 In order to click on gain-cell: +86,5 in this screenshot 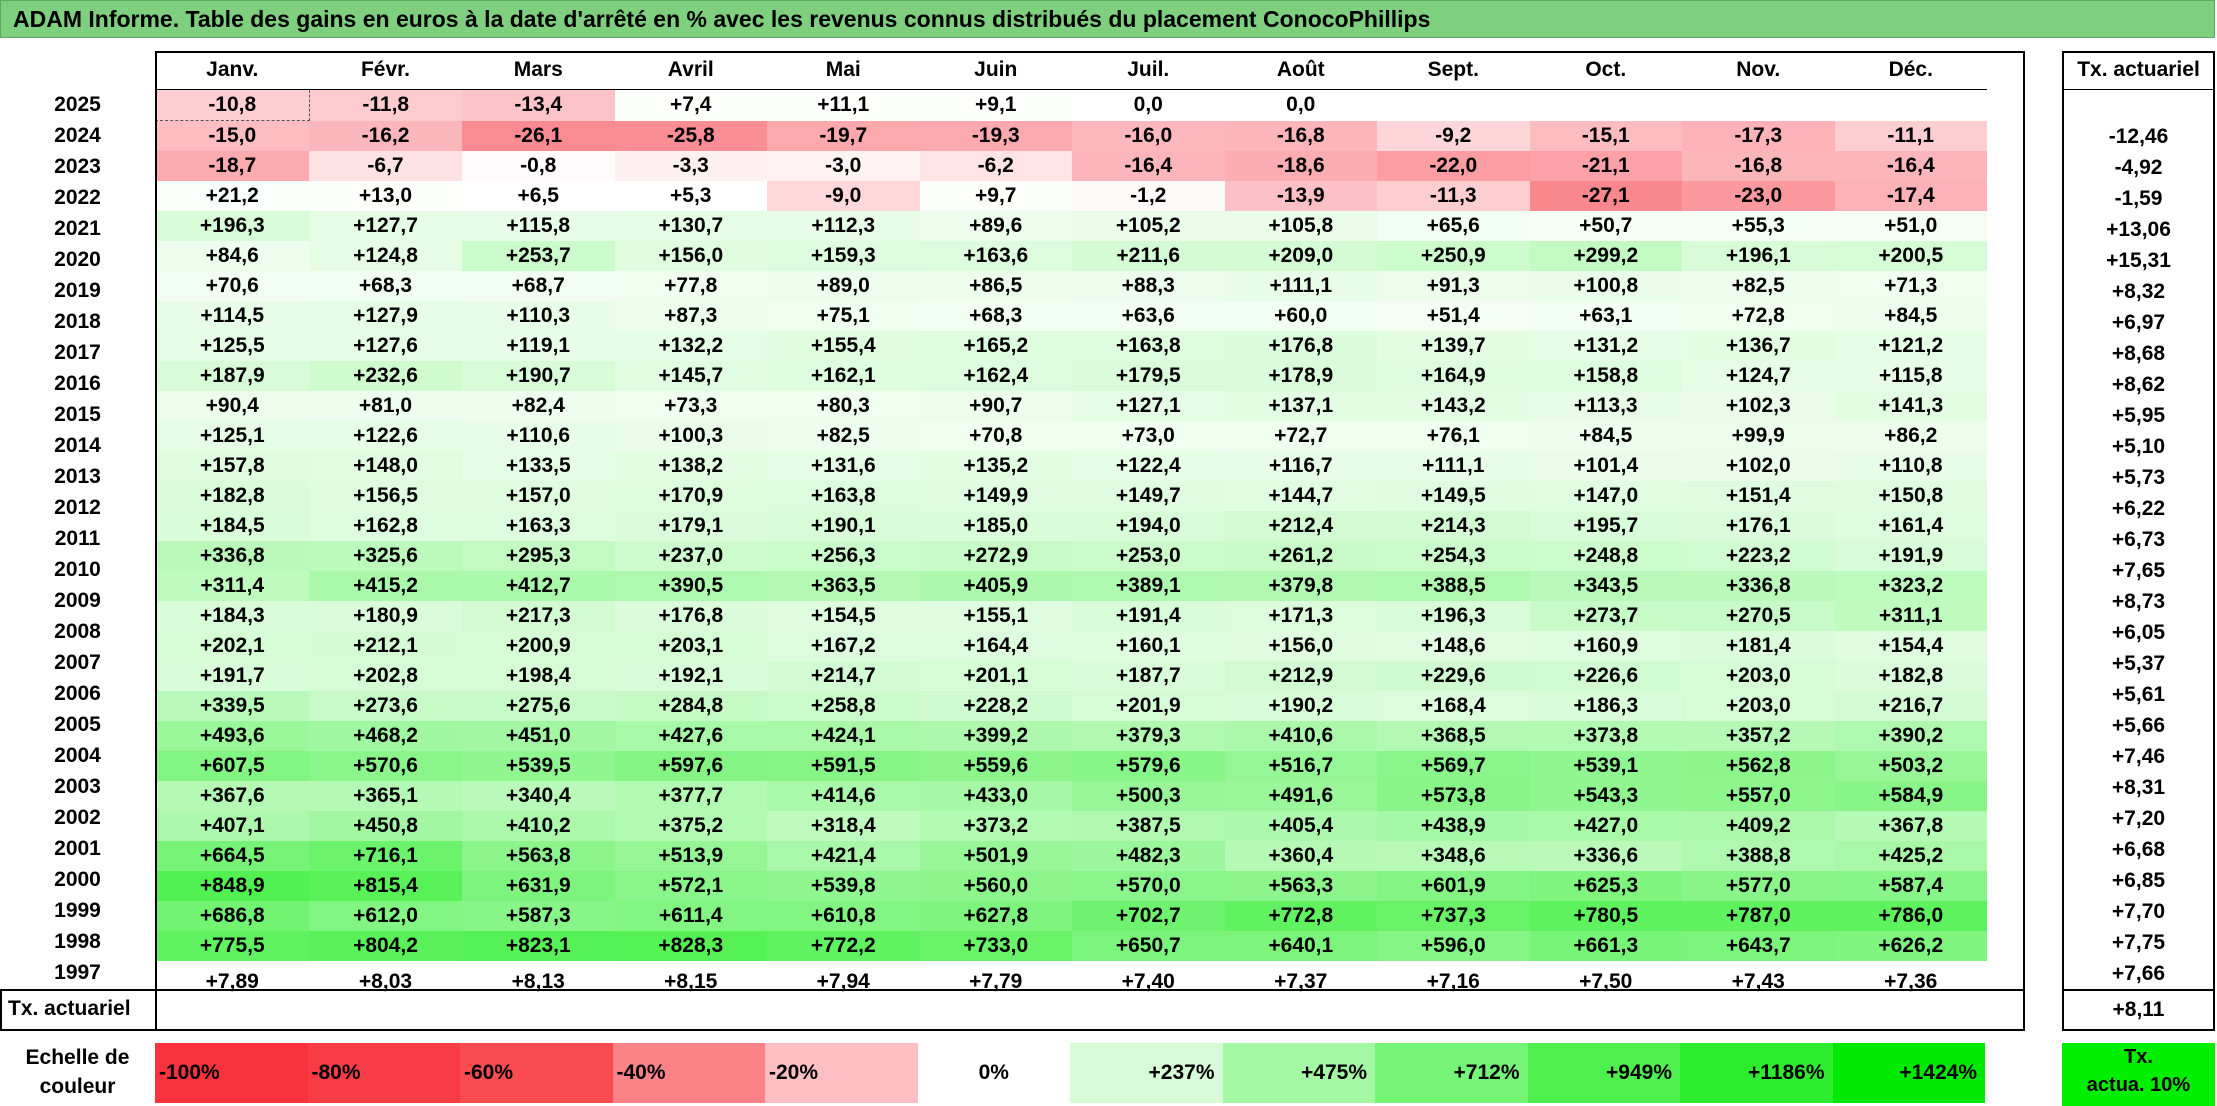, I will do `click(995, 286)`.